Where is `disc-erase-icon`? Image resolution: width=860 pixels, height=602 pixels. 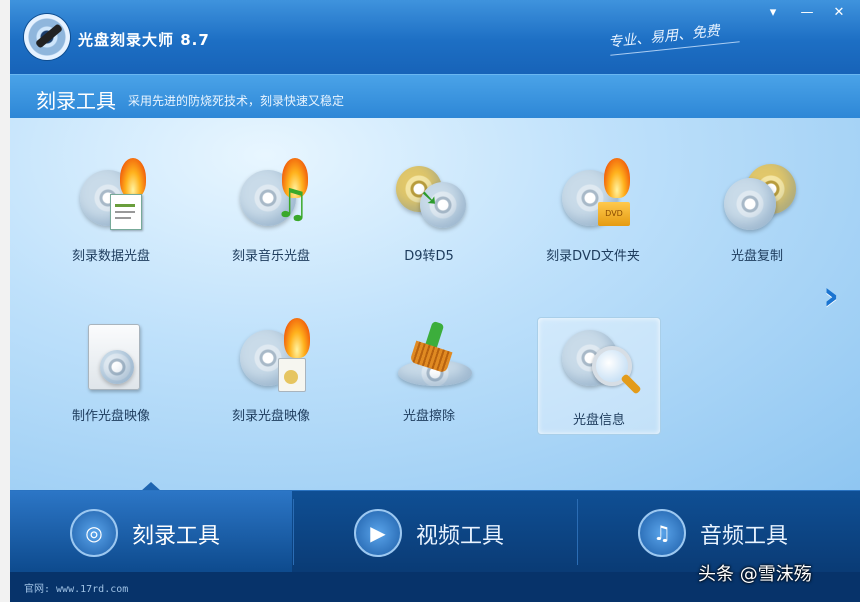 disc-erase-icon is located at coordinates (435, 353).